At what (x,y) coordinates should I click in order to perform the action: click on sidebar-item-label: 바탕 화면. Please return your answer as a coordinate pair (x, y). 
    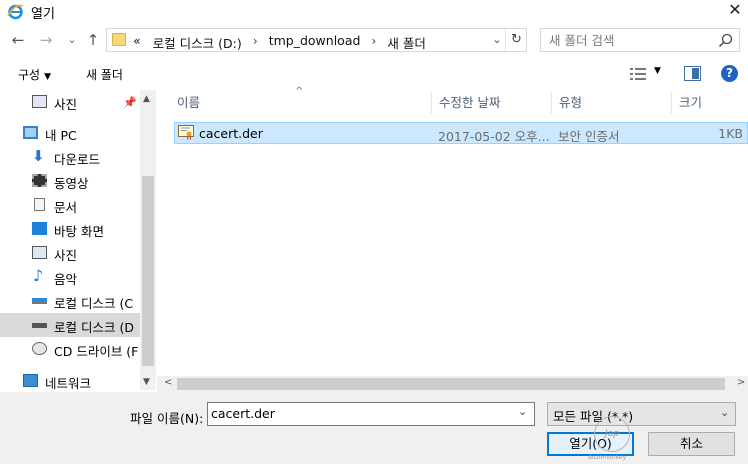
    Looking at the image, I should click on (79, 231).